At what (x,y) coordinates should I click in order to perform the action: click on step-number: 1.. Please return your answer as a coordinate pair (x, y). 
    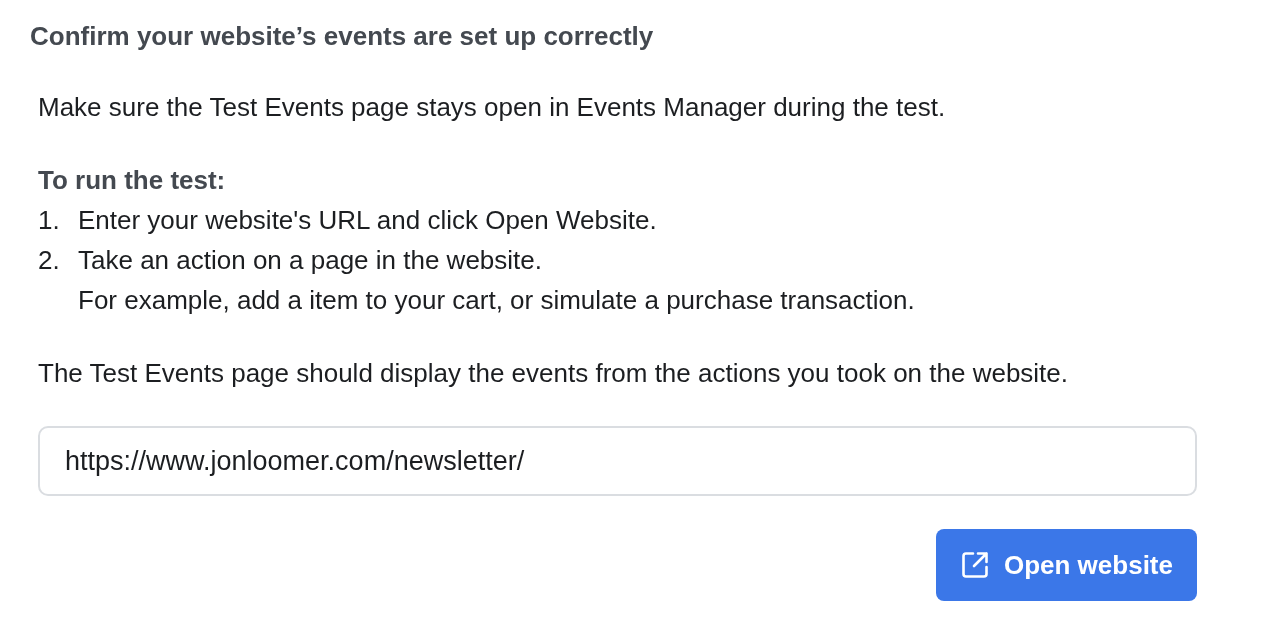
    Looking at the image, I should click on (49, 220).